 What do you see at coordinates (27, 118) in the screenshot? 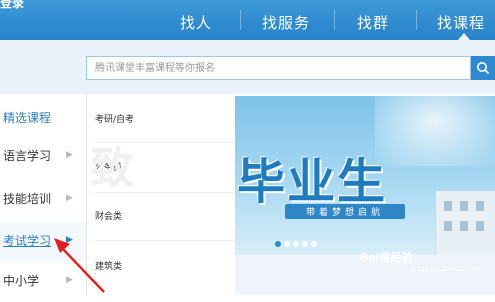
I see `category-label: 精选课程` at bounding box center [27, 118].